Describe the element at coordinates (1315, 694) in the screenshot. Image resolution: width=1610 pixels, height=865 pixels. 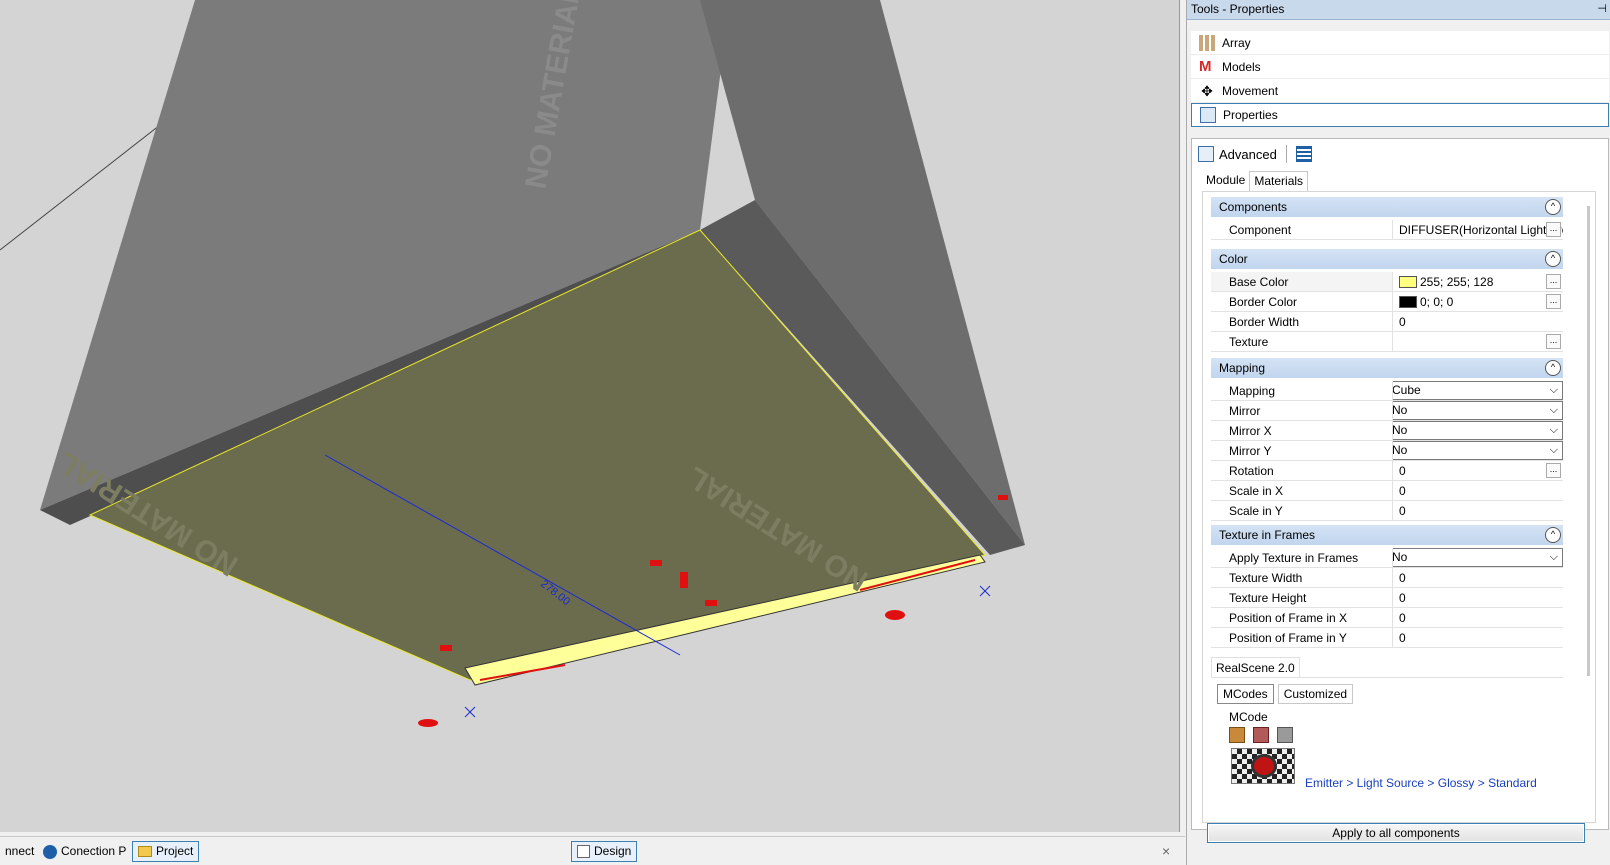
I see `tab-customized: Customized` at that location.